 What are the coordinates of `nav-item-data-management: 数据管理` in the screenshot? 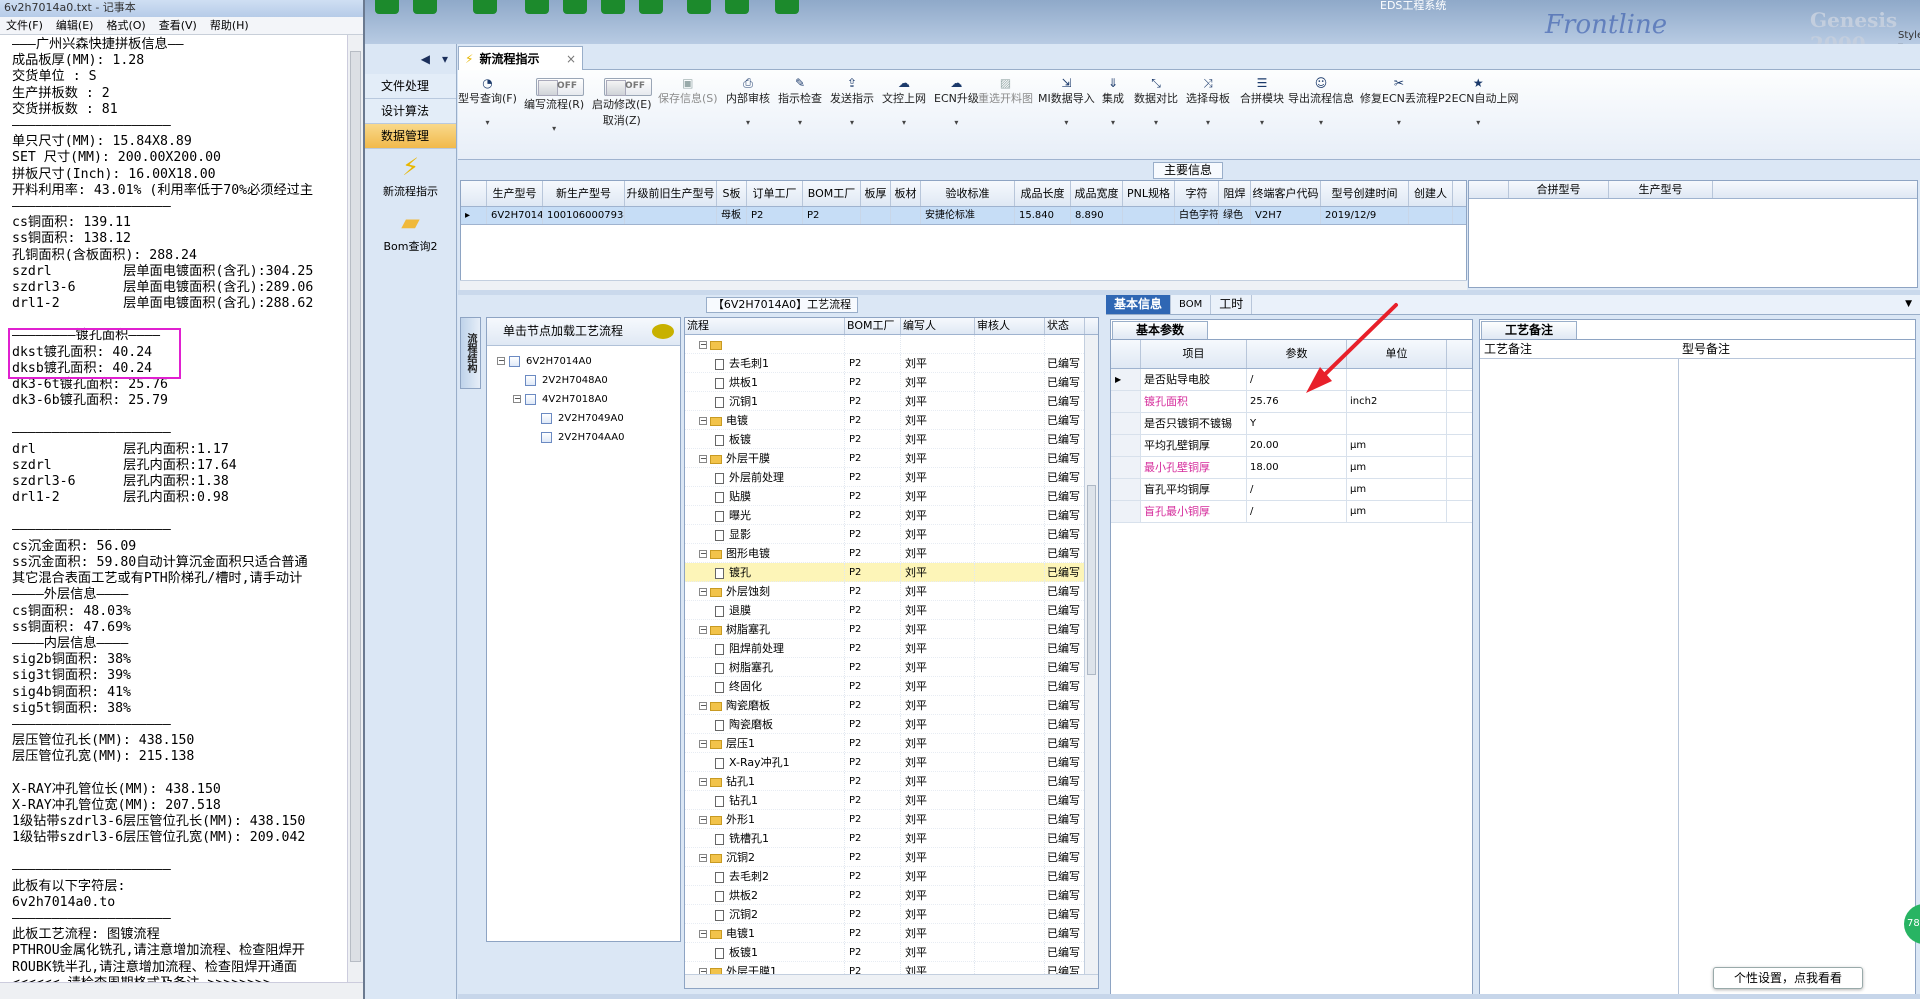 It's located at (410, 136).